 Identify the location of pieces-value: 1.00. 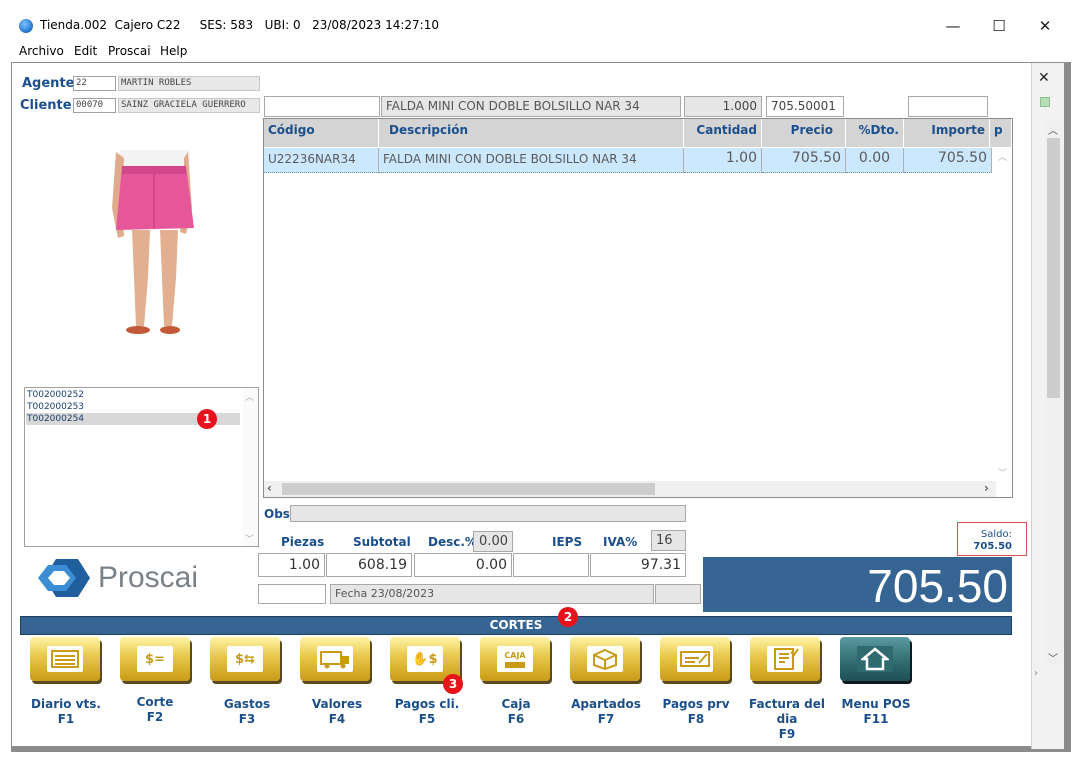
(291, 565).